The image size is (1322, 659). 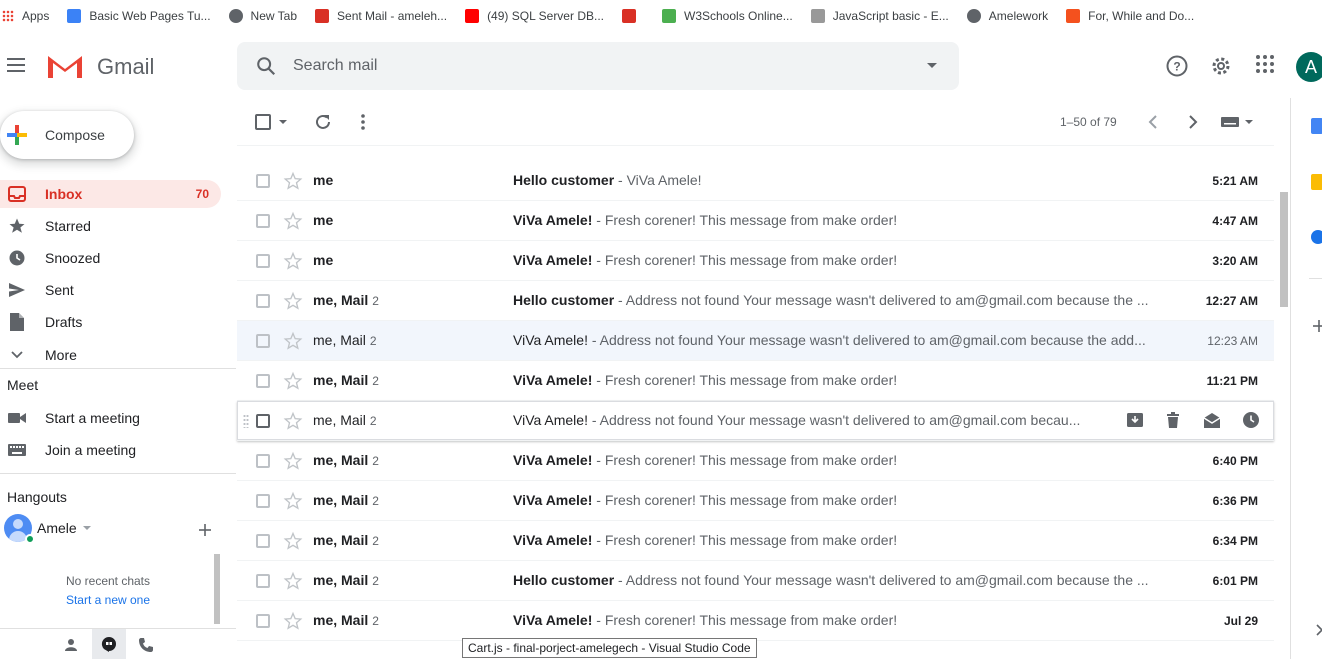 What do you see at coordinates (65, 66) in the screenshot?
I see `gmail-logo-icon` at bounding box center [65, 66].